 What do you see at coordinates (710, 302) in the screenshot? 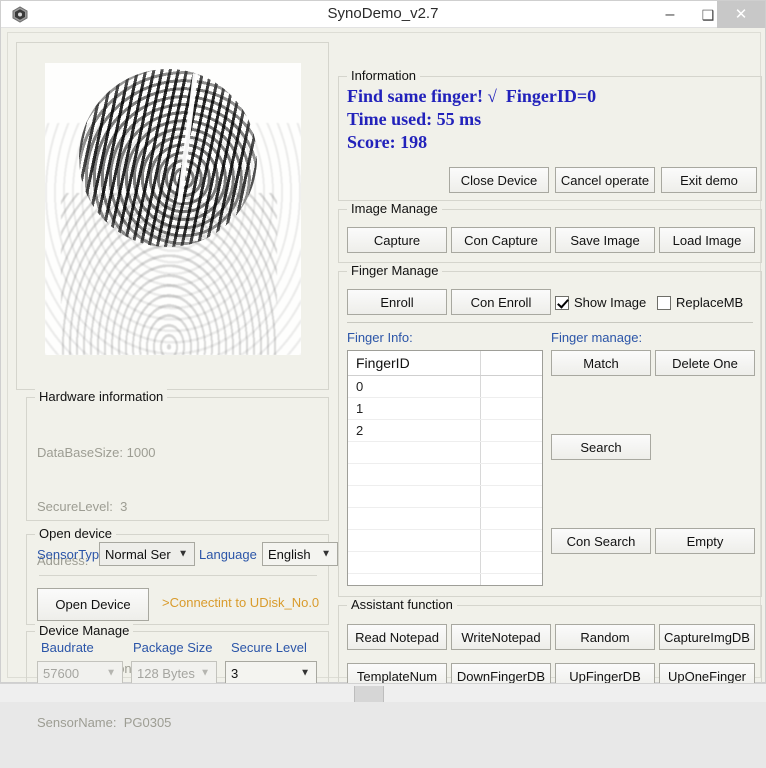
I see `replace-mb-label: ReplaceMB` at bounding box center [710, 302].